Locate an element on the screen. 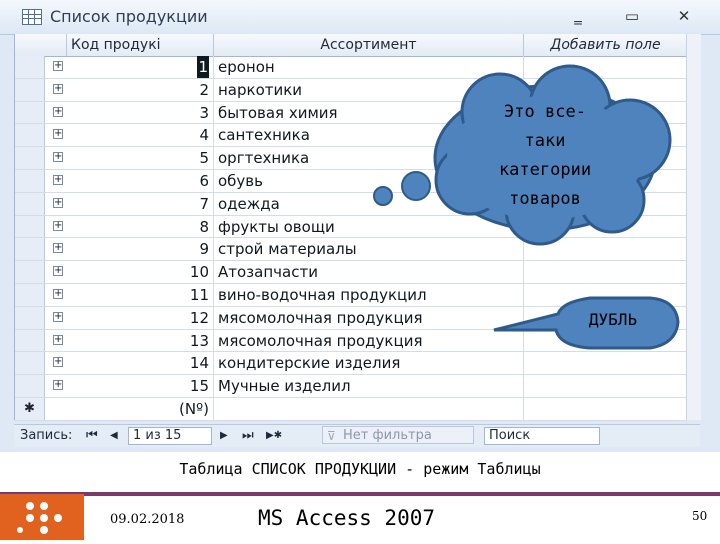 The height and width of the screenshot is (544, 720). logo-icon is located at coordinates (39, 518).